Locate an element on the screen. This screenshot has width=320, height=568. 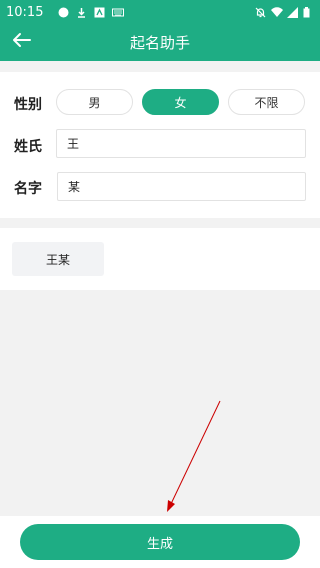
app-bar: 起名助手 is located at coordinates (160, 42).